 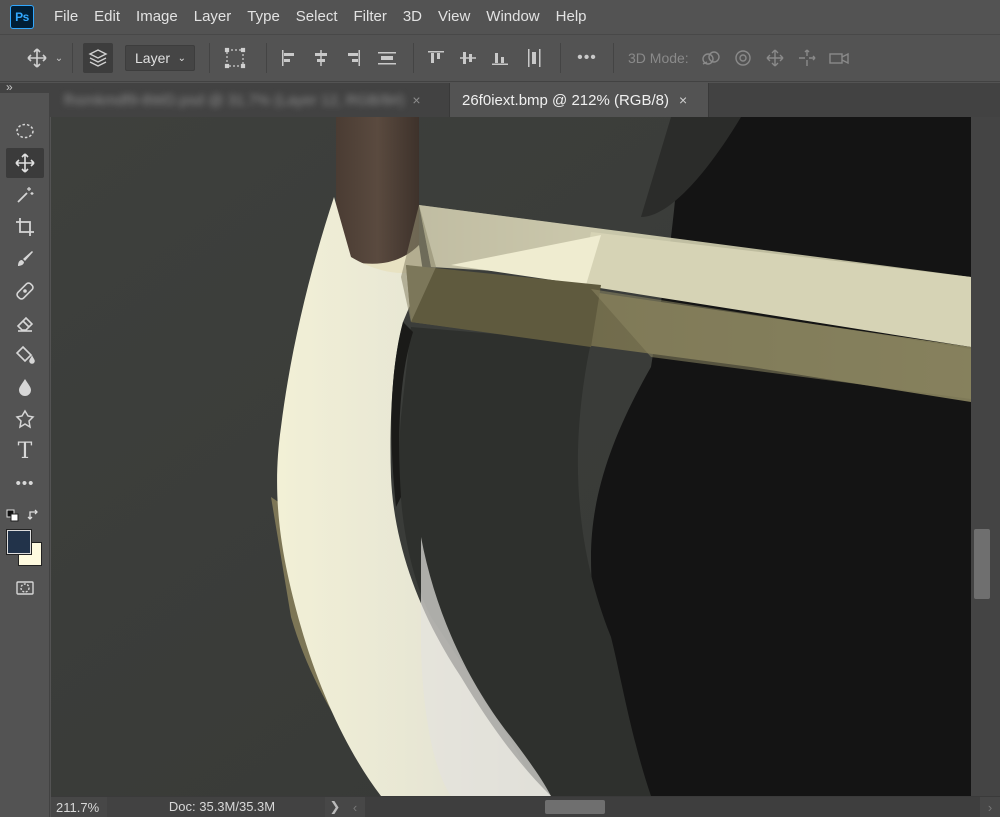 I want to click on align-vertical-centers-icon, so click(x=468, y=58).